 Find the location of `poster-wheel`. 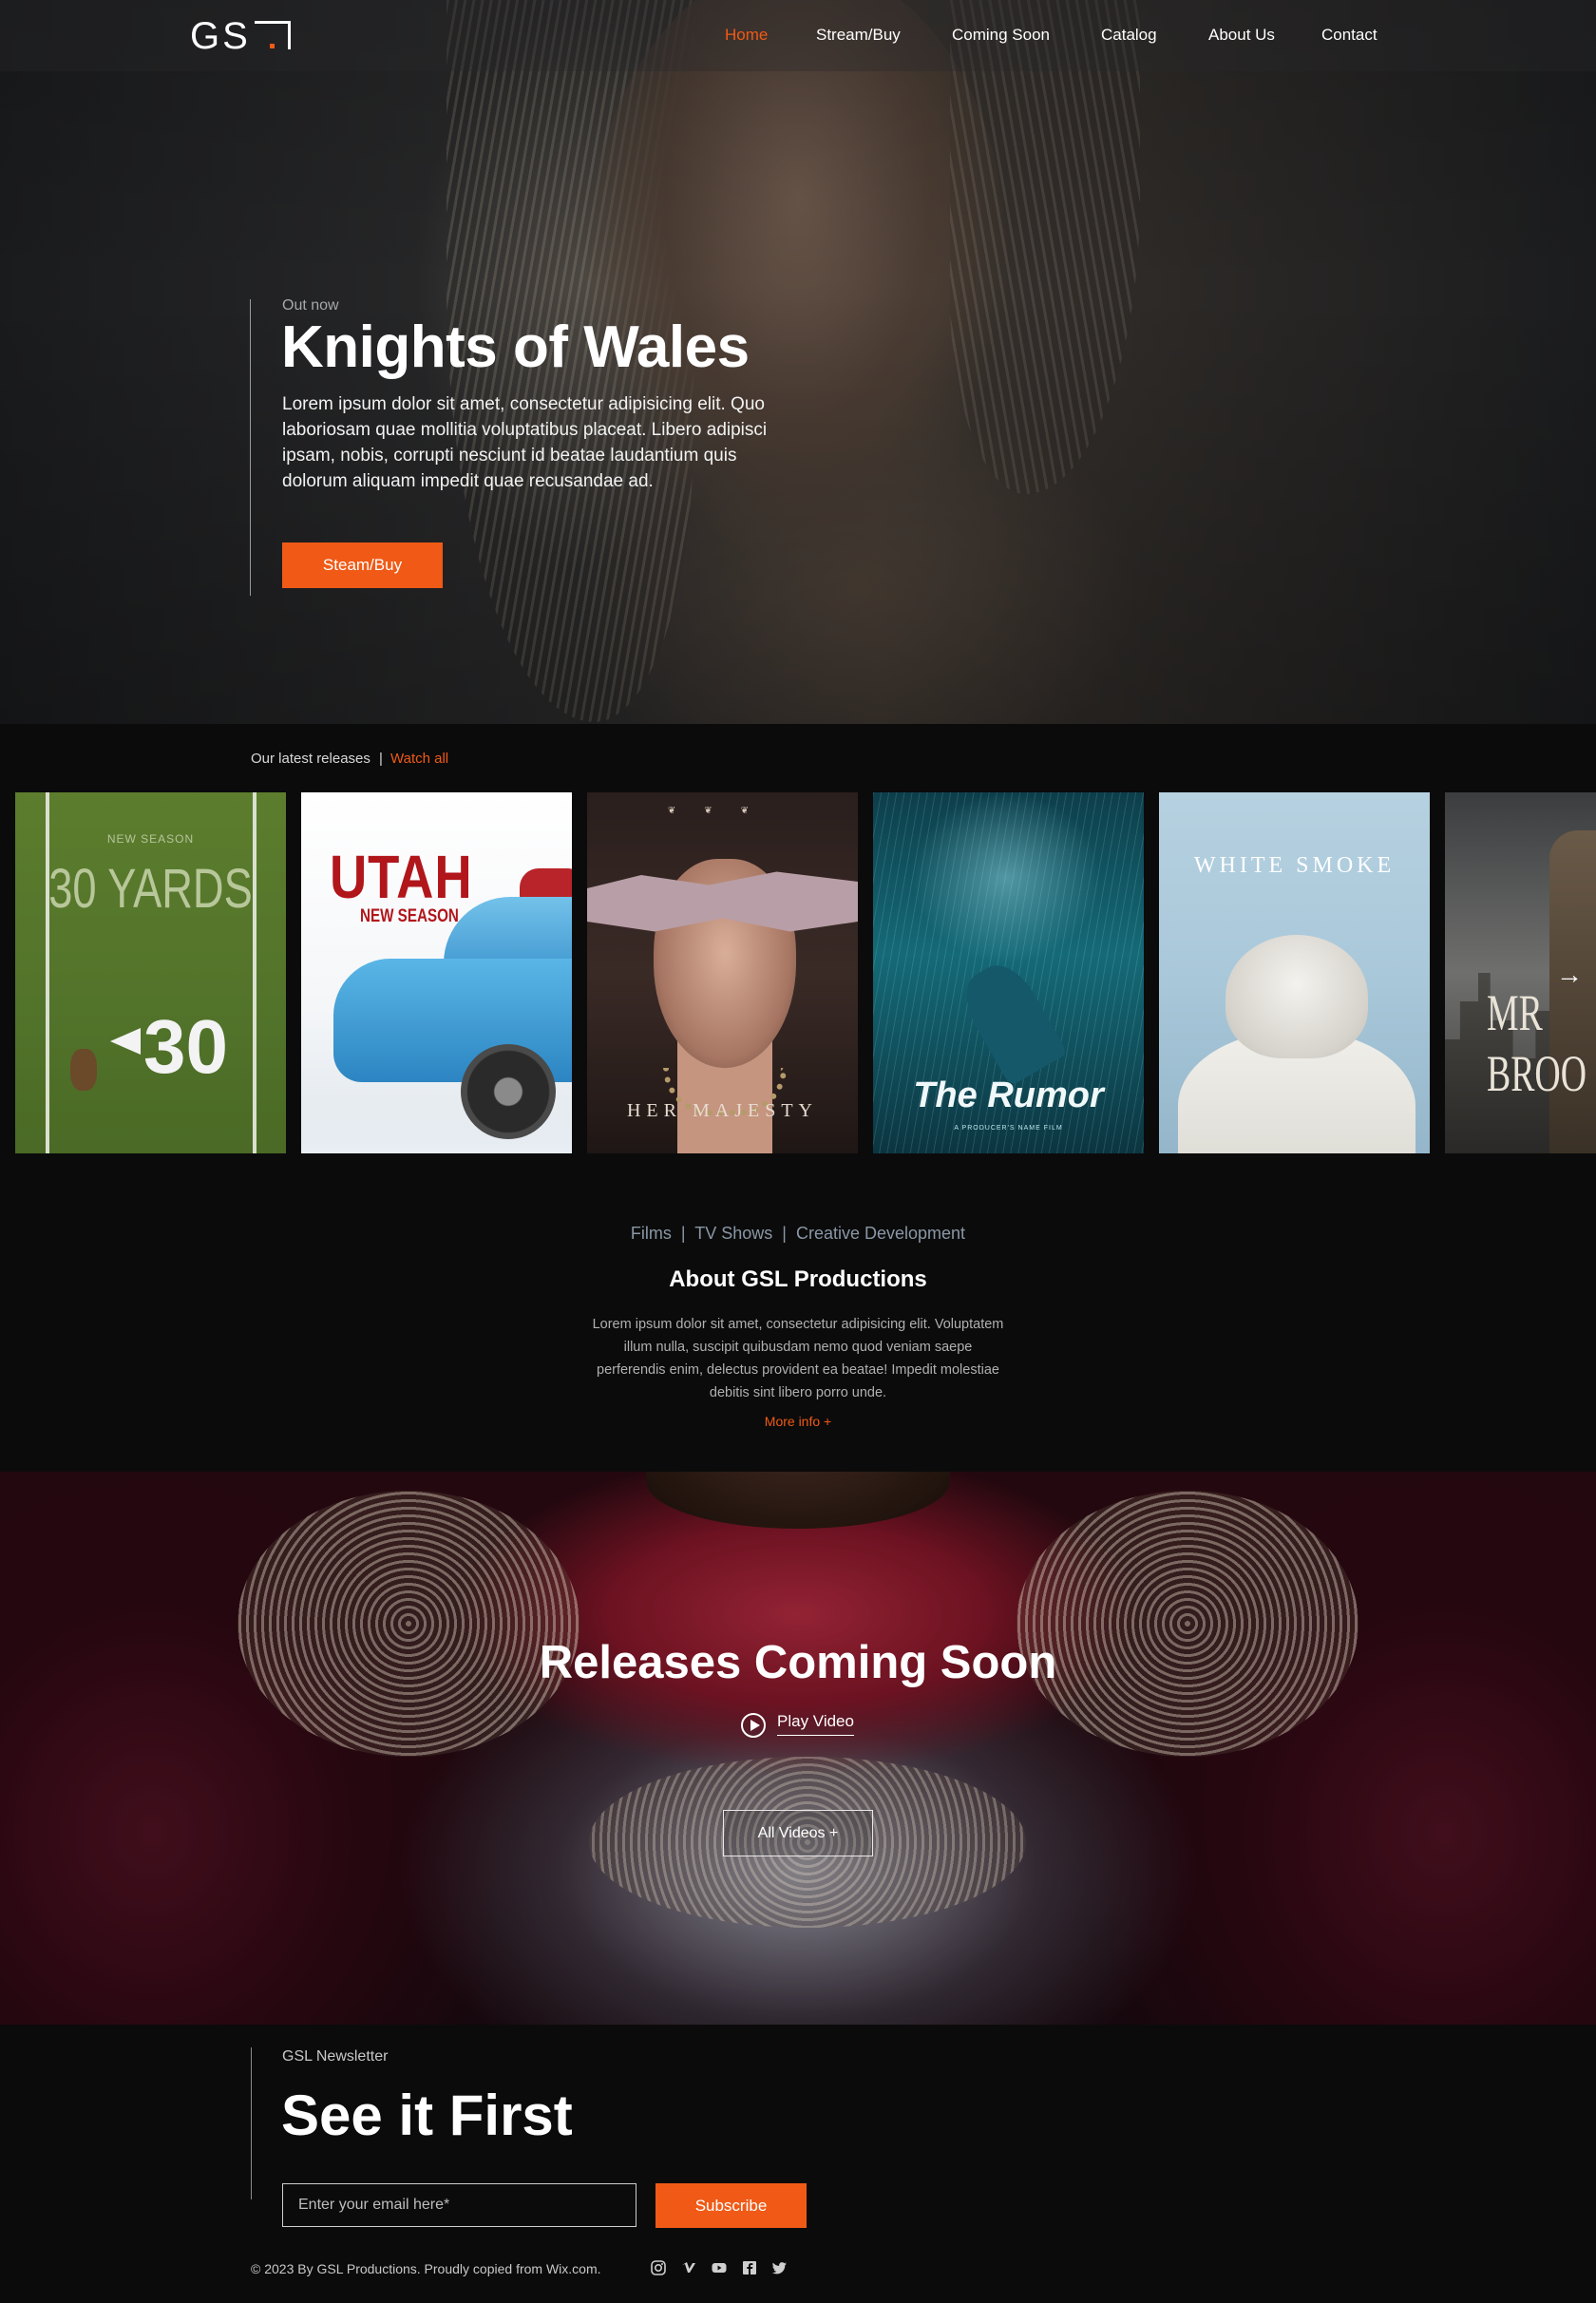

poster-wheel is located at coordinates (508, 1091).